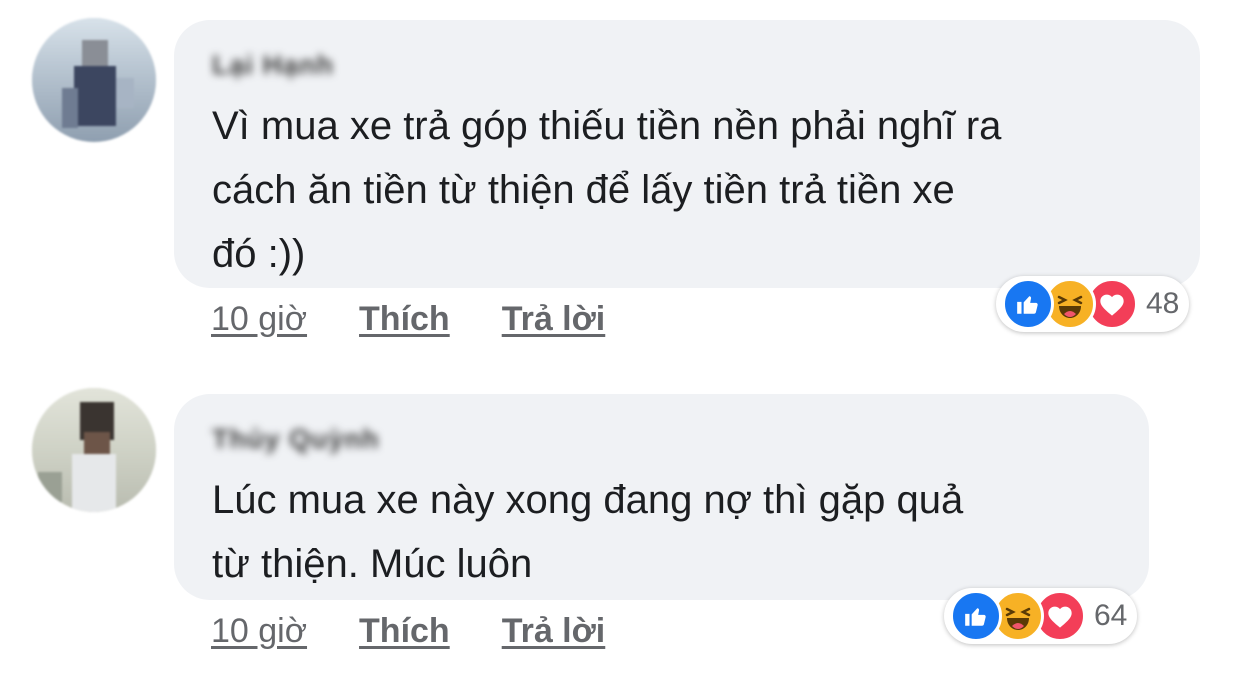  I want to click on reaction-summary: 64, so click(1041, 616).